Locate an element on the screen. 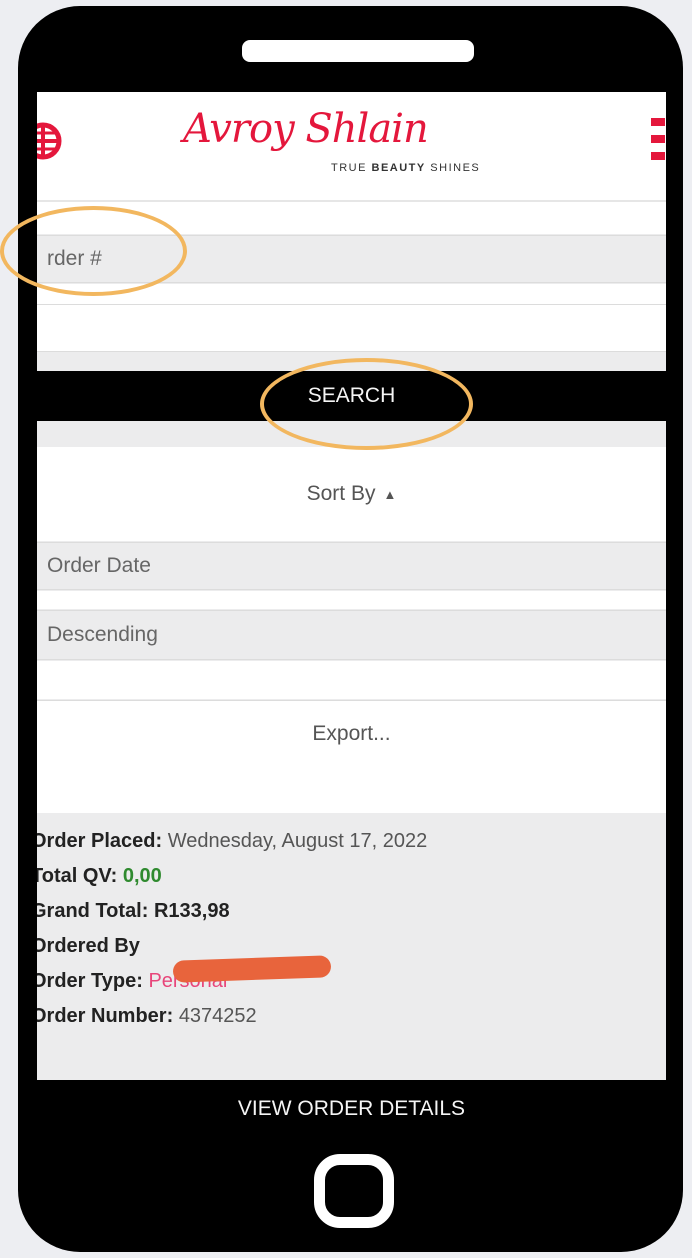  brand-tagline: TRUE BEAUTY SHINES is located at coordinates (406, 168).